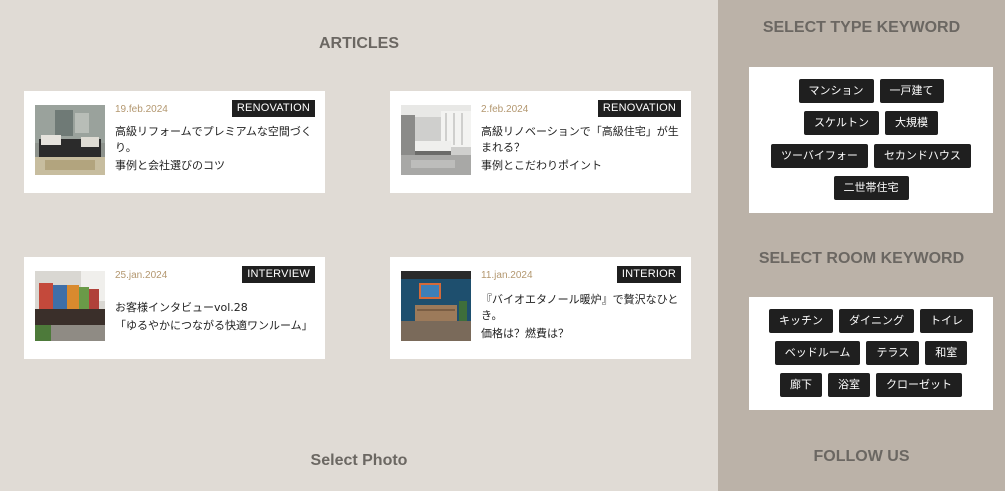  I want to click on article-excerpt: お客様インタビューvol.28 「ゆるやかにつながる快適ワンルーム」, so click(215, 317).